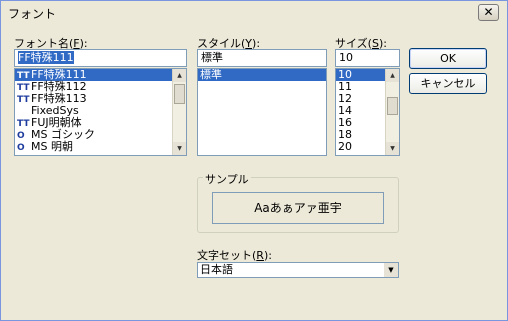 The height and width of the screenshot is (321, 508). I want to click on font-list-scrollbar: ▲ ▼, so click(179, 112).